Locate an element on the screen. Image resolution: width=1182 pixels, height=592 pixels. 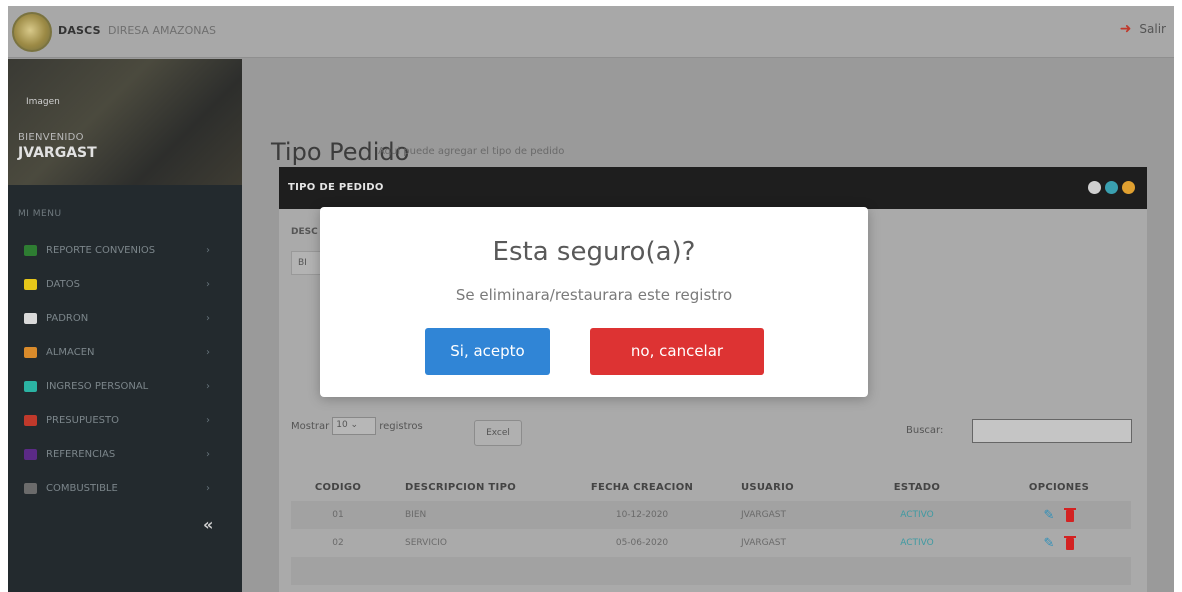
panel-title: TIPO DE PEDIDO is located at coordinates (336, 187).